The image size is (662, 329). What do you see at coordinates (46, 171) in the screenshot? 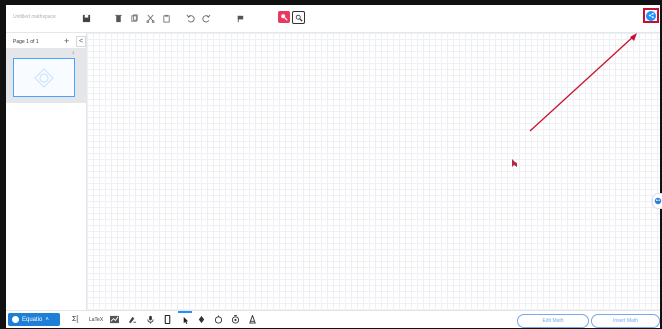
I see `pages-sidebar: Page 1 of 1 + < 1` at bounding box center [46, 171].